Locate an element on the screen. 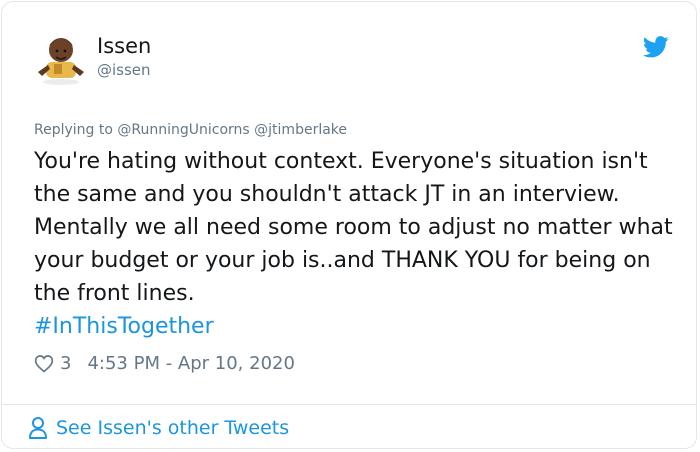  reply-prefix: Replying to is located at coordinates (73, 130).